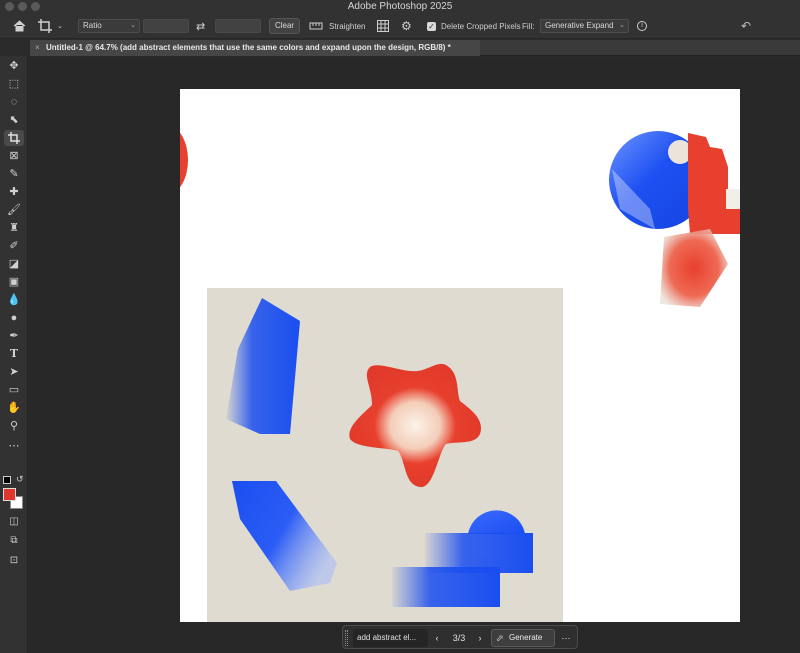 This screenshot has width=800, height=653. Describe the element at coordinates (14, 102) in the screenshot. I see `lasso-tool-icon: ◌` at that location.